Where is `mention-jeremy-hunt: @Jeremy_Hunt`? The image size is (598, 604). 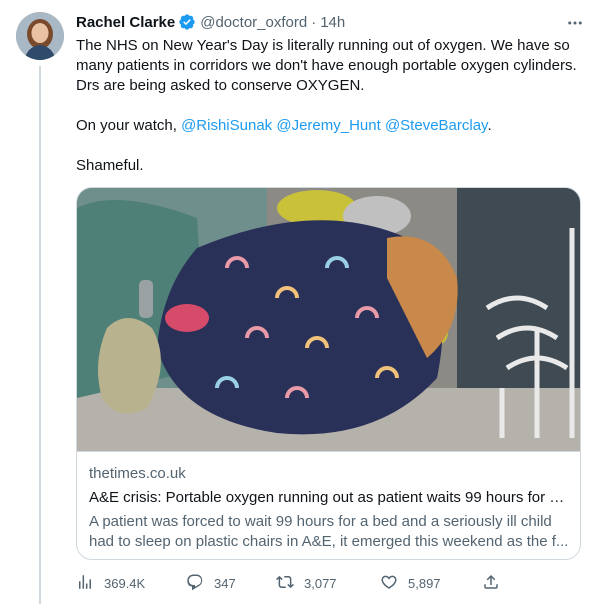
mention-jeremy-hunt: @Jeremy_Hunt is located at coordinates (328, 125).